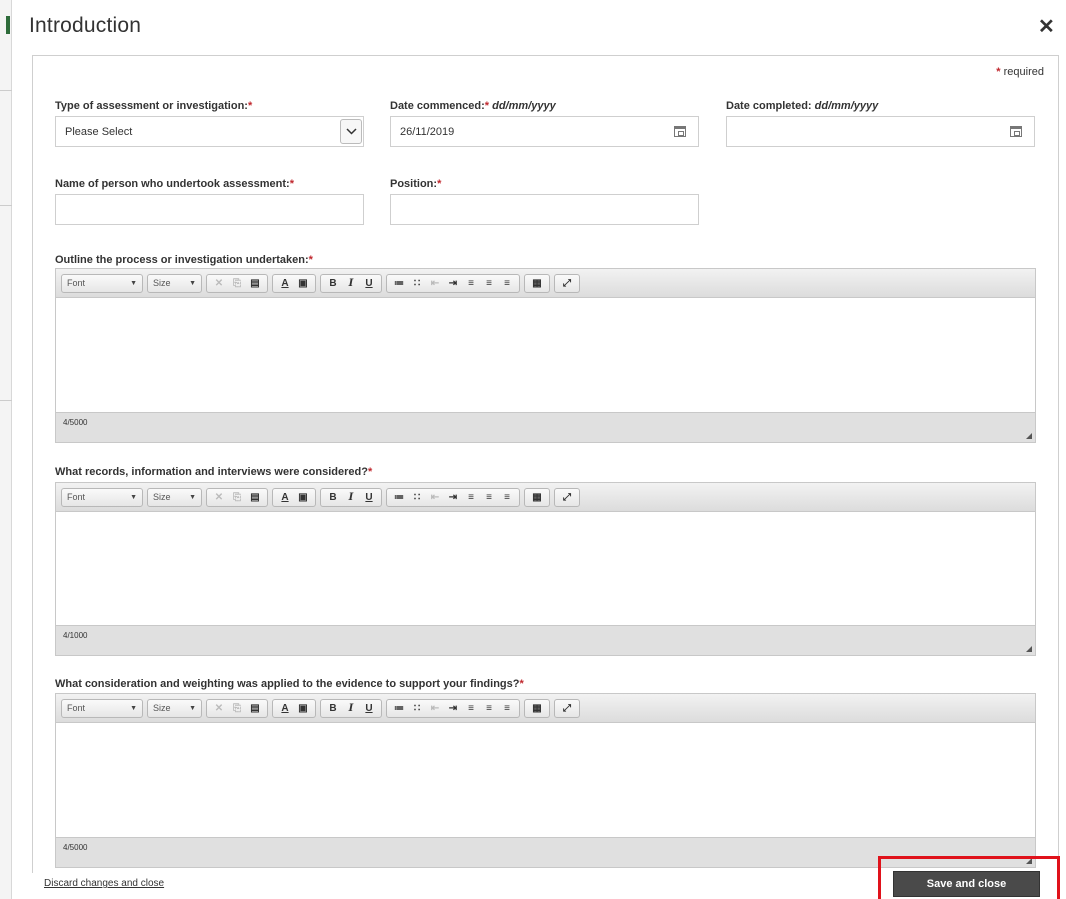 This screenshot has height=899, width=1066. Describe the element at coordinates (544, 131) in the screenshot. I see `date-commenced-field: 26/11/2019` at that location.